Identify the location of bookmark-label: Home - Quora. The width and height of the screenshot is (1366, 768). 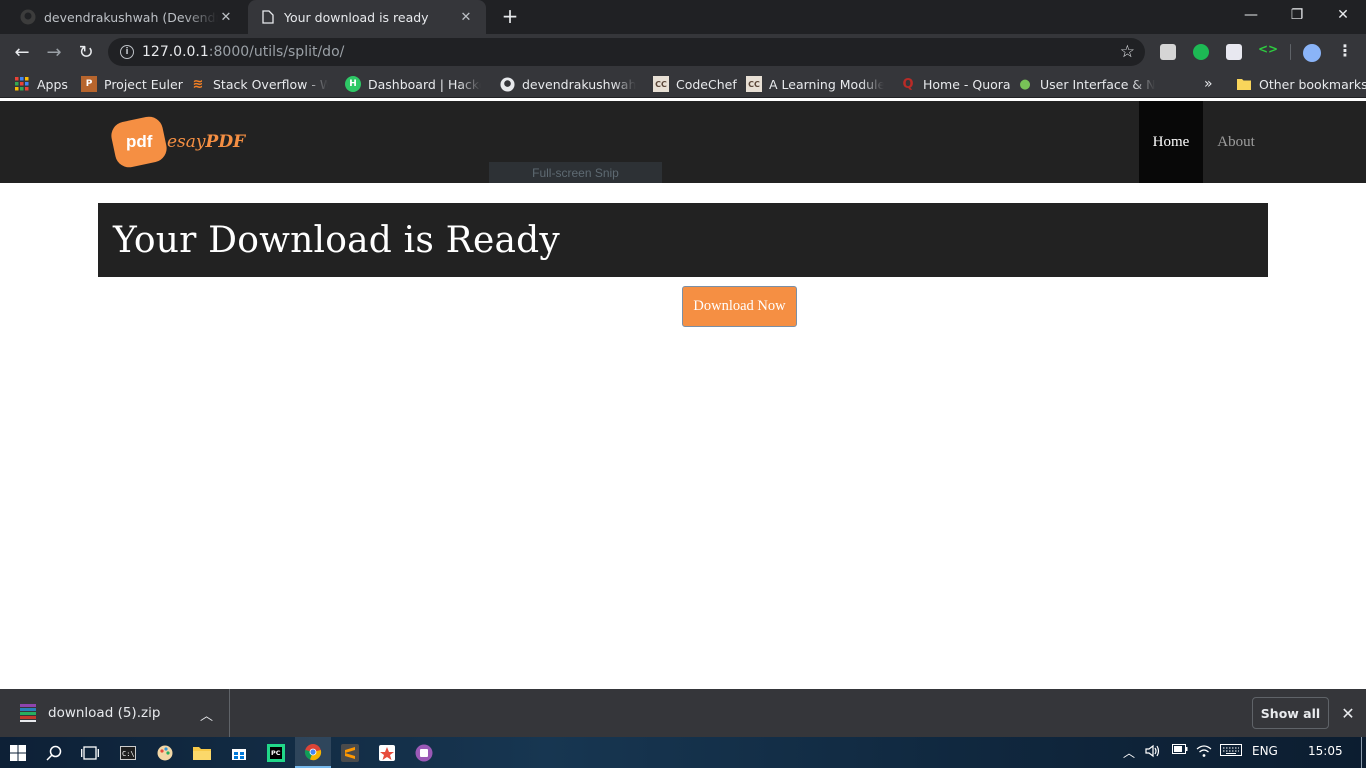
(967, 84).